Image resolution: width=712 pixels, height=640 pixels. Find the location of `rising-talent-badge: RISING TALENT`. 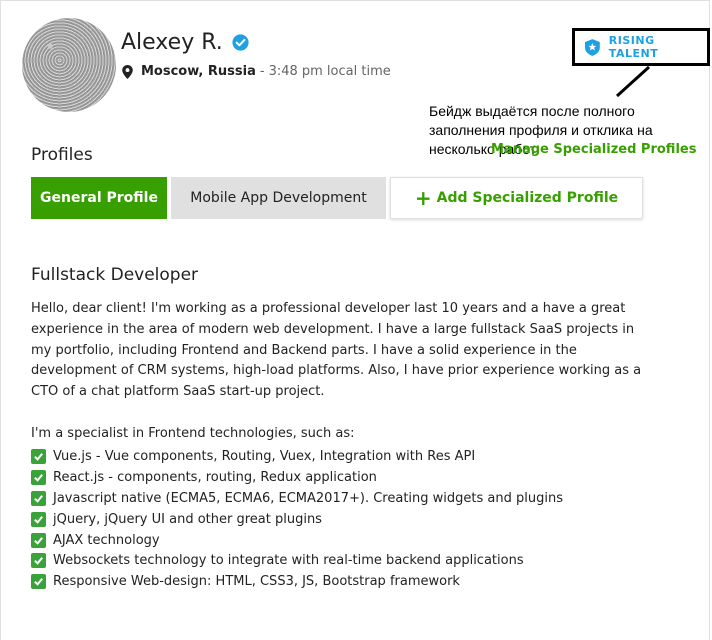

rising-talent-badge: RISING TALENT is located at coordinates (641, 47).